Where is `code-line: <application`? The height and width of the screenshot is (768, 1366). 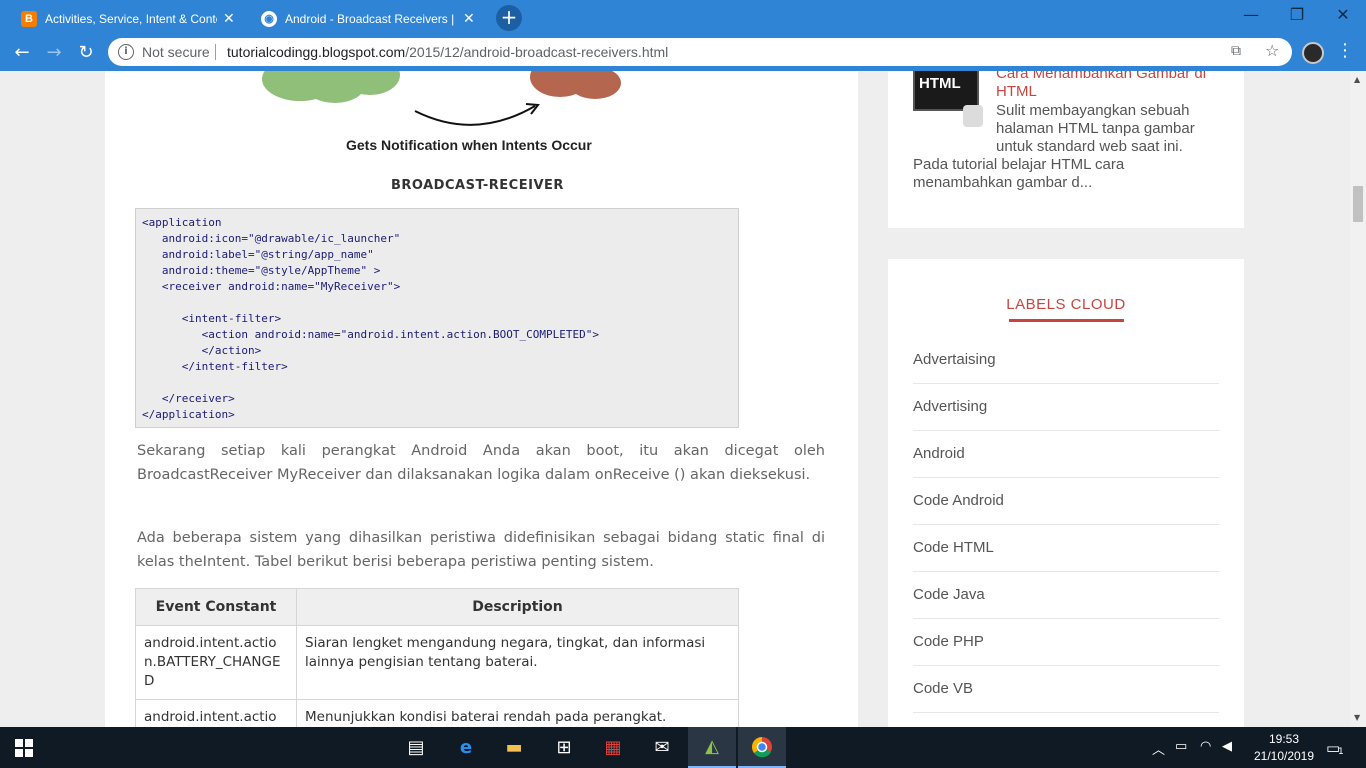 code-line: <application is located at coordinates (182, 222).